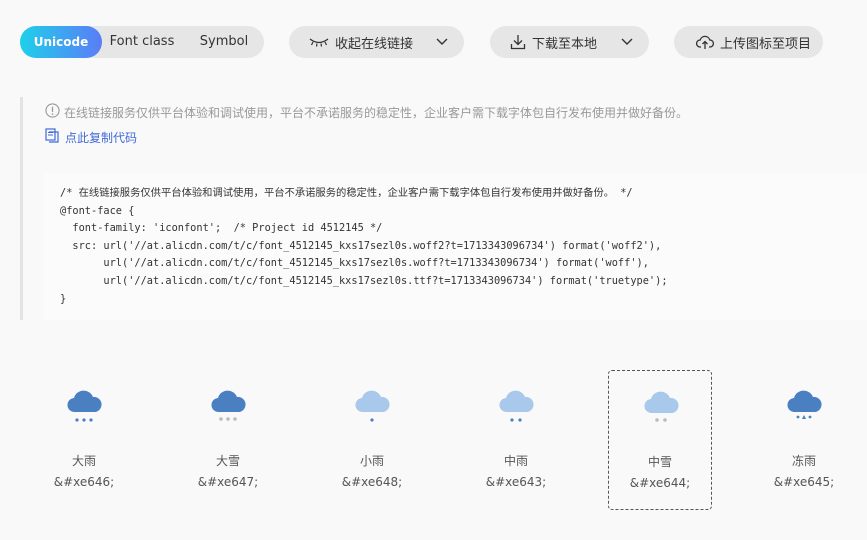 This screenshot has height=540, width=867. I want to click on icon-card-moderate-rain: 中雨 &#xe643;, so click(516, 440).